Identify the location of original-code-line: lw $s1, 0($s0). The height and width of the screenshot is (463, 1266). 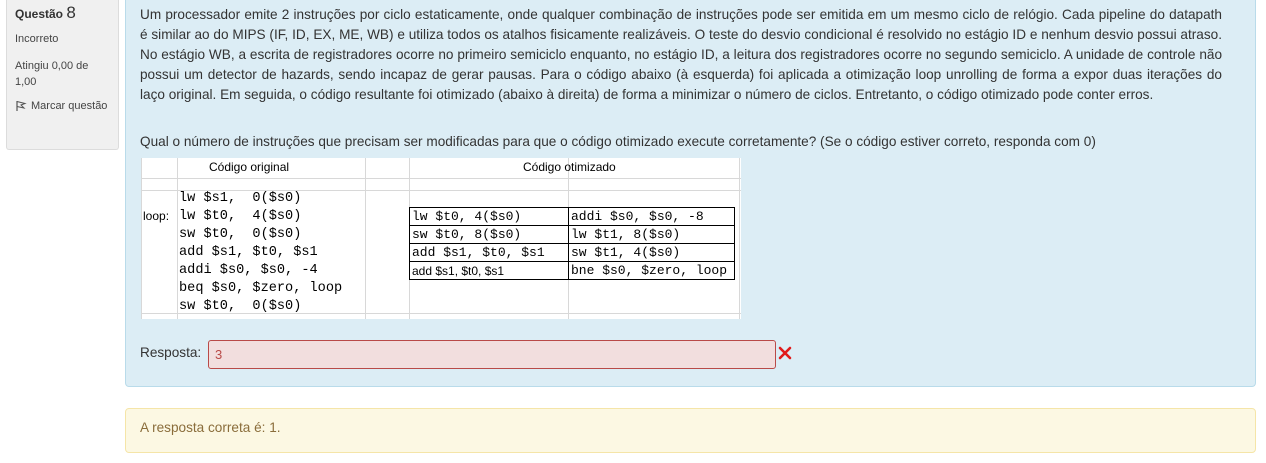
(240, 198).